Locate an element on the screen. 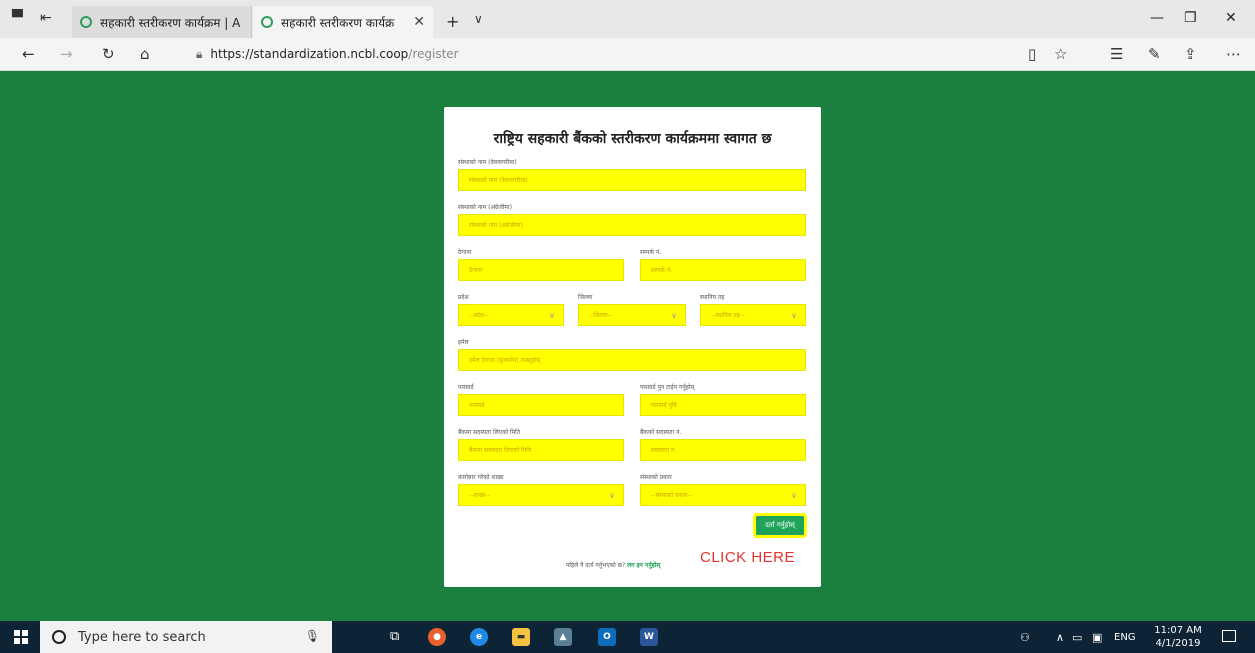  email-input: इमेल ठेगाना (युजरनेम) राख्नुहोस् is located at coordinates (632, 360).